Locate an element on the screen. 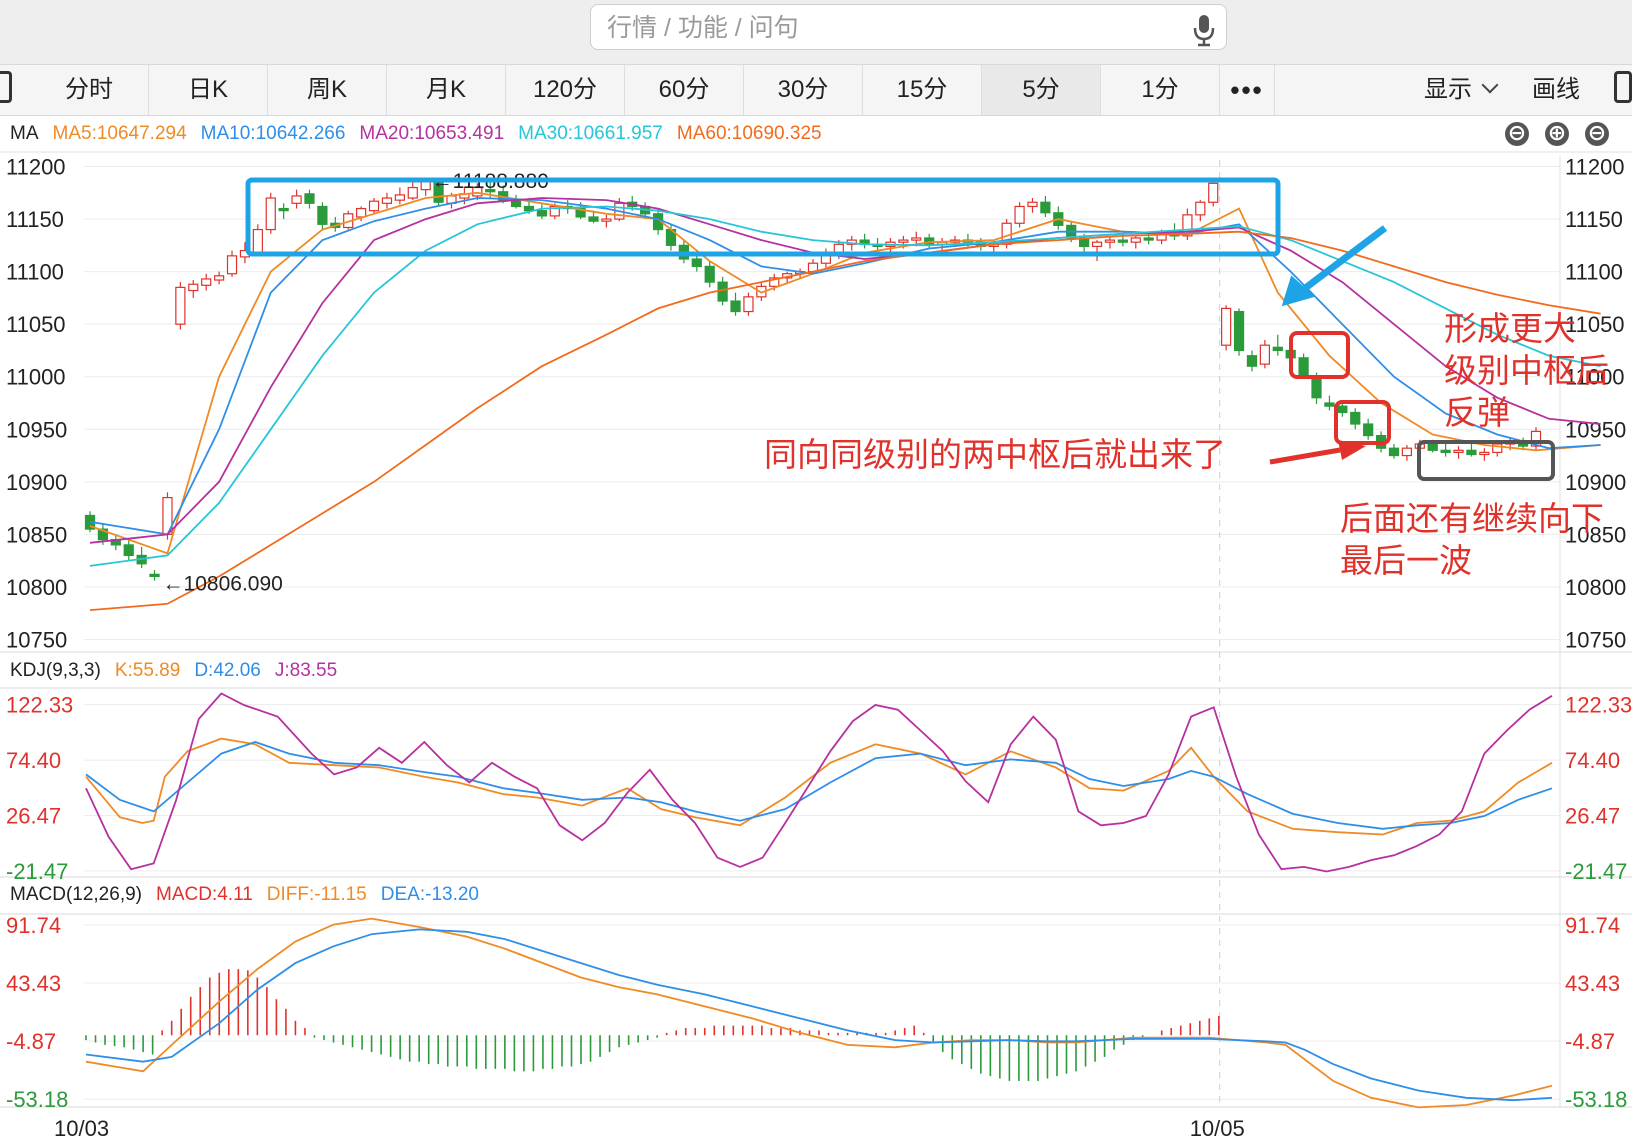  annotation-line: 最后一波 is located at coordinates (1406, 560).